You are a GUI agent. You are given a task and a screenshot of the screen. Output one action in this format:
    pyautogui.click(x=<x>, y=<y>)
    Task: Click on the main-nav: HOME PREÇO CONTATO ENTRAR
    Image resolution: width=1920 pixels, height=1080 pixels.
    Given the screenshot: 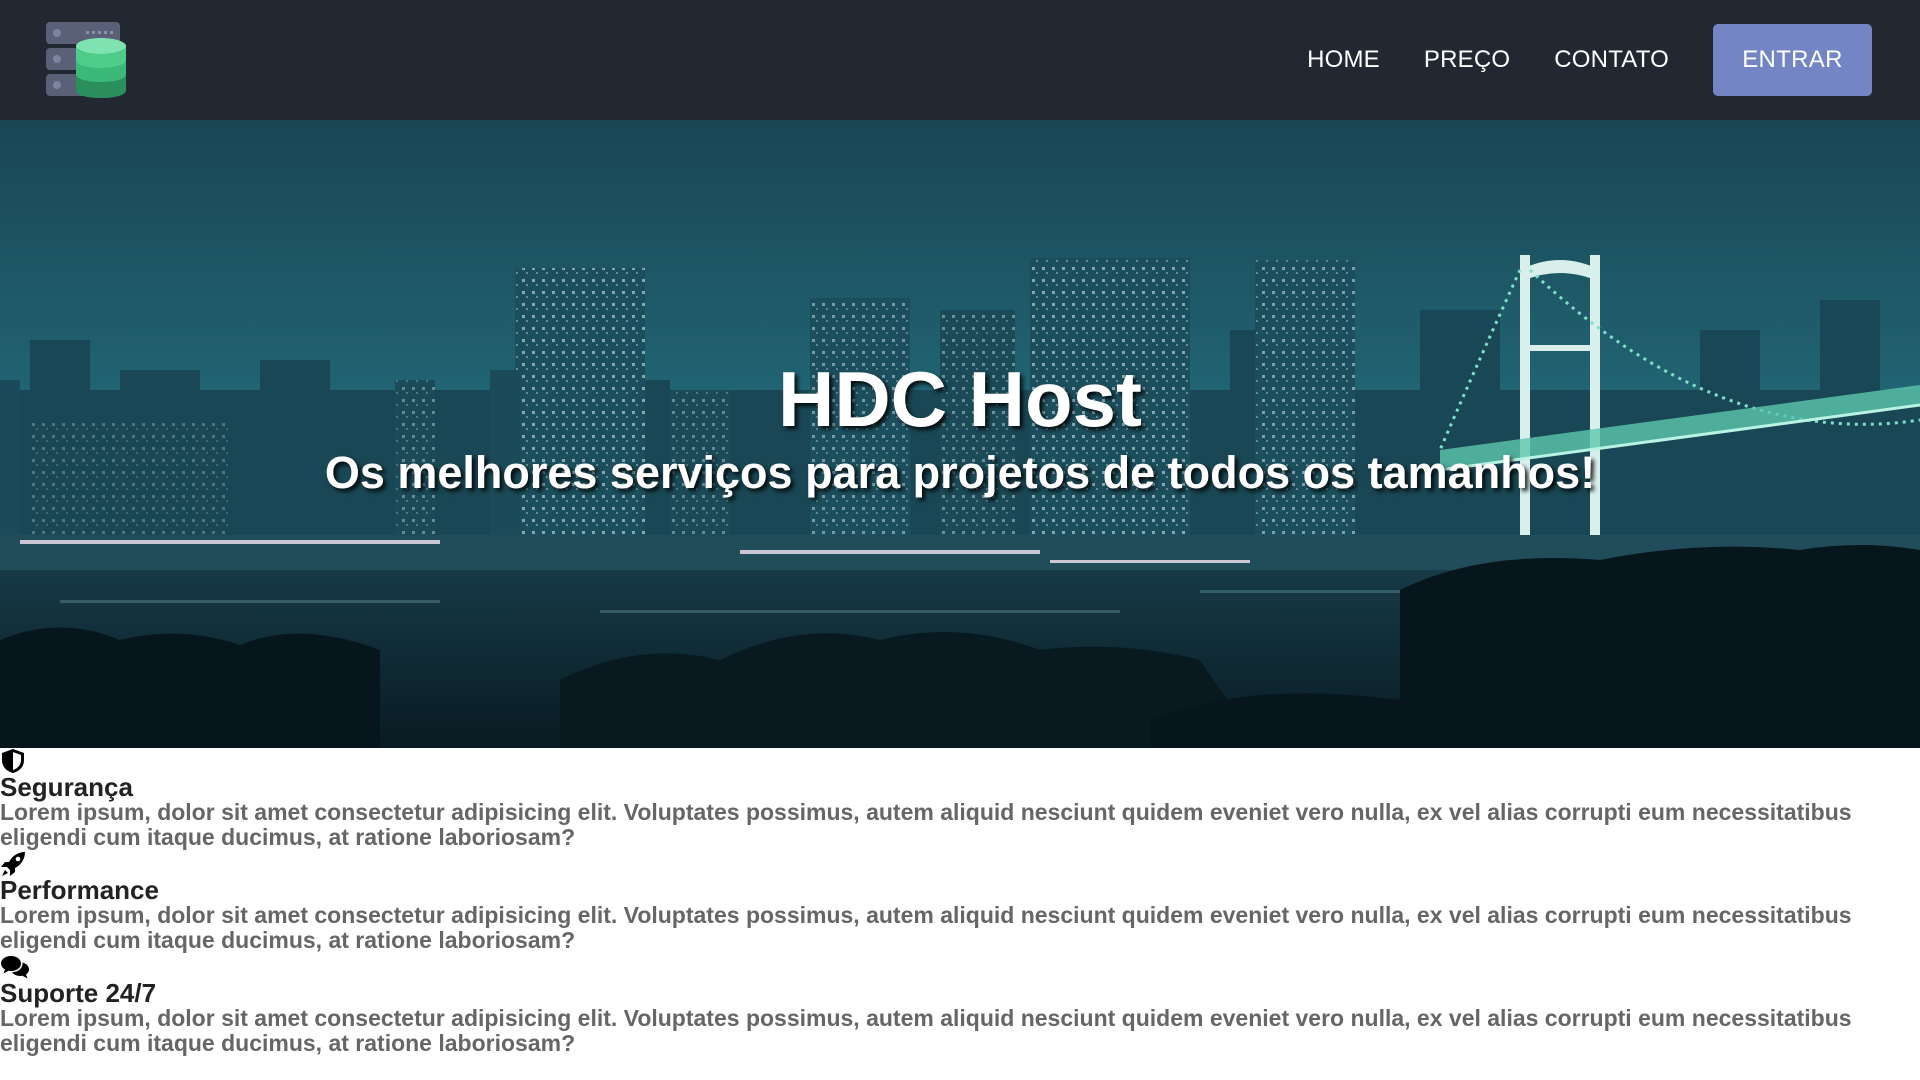 What is the action you would take?
    pyautogui.click(x=1613, y=60)
    